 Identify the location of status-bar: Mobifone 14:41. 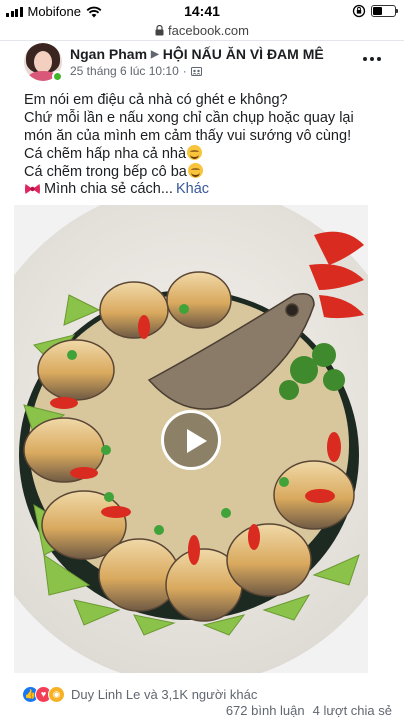
(202, 11).